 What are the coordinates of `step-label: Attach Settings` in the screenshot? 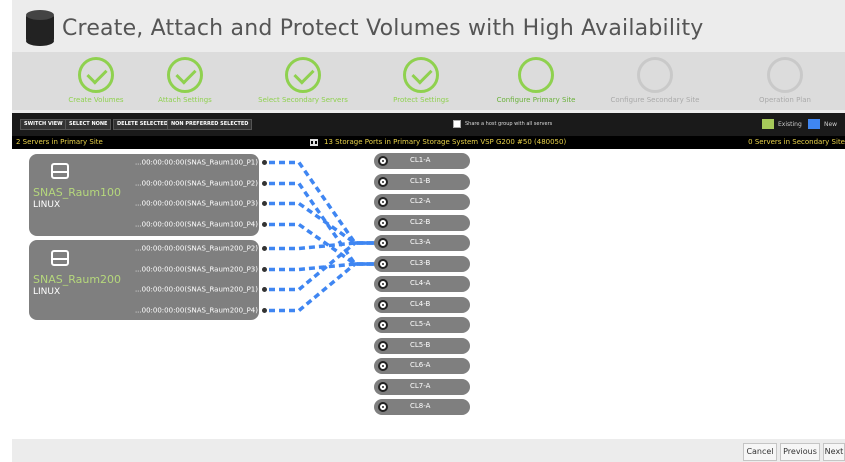 It's located at (185, 100).